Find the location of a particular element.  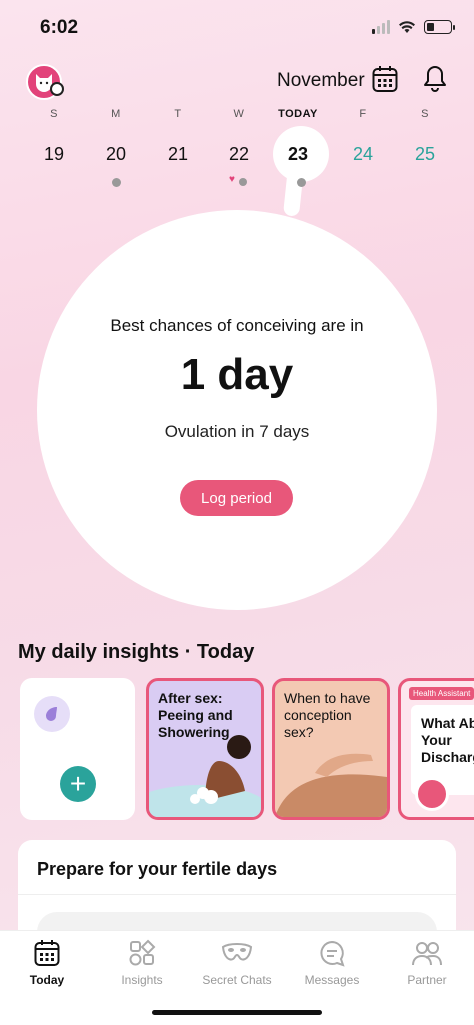

tab-messages: Messages is located at coordinates (332, 963).